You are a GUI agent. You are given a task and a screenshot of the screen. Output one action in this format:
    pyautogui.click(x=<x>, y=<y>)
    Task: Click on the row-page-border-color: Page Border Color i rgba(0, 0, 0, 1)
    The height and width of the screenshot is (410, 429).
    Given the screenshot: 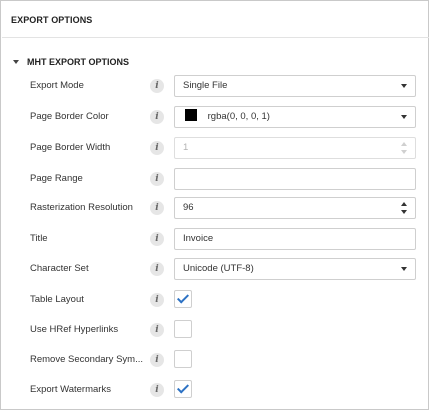 What is the action you would take?
    pyautogui.click(x=215, y=117)
    